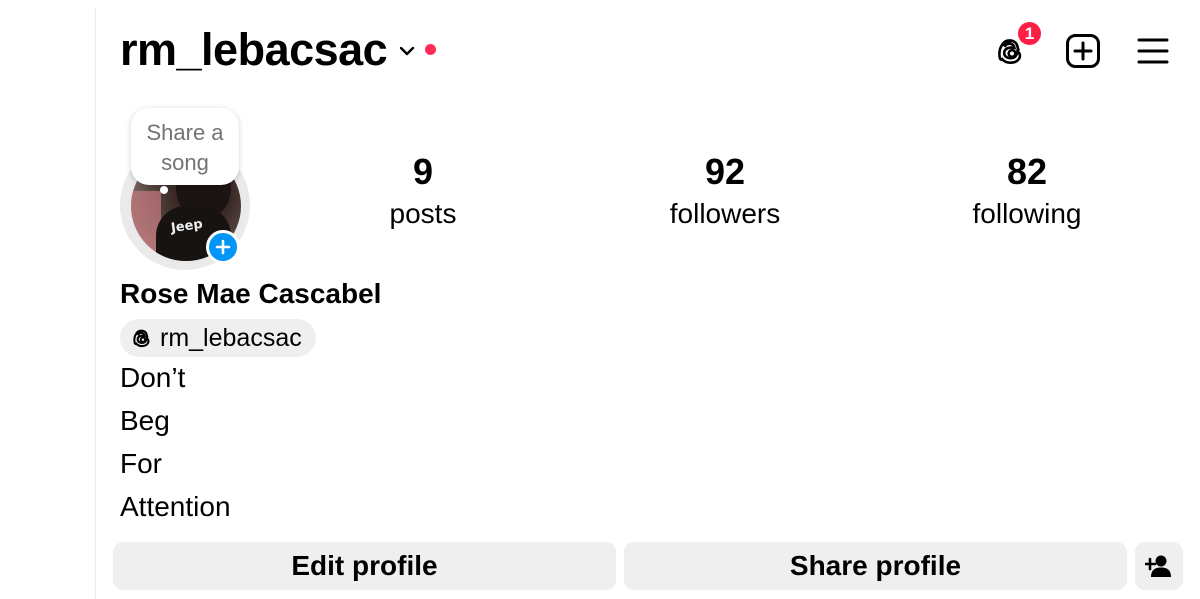 The height and width of the screenshot is (599, 1200). What do you see at coordinates (1029, 33) in the screenshot?
I see `threads-notification-badge: 1` at bounding box center [1029, 33].